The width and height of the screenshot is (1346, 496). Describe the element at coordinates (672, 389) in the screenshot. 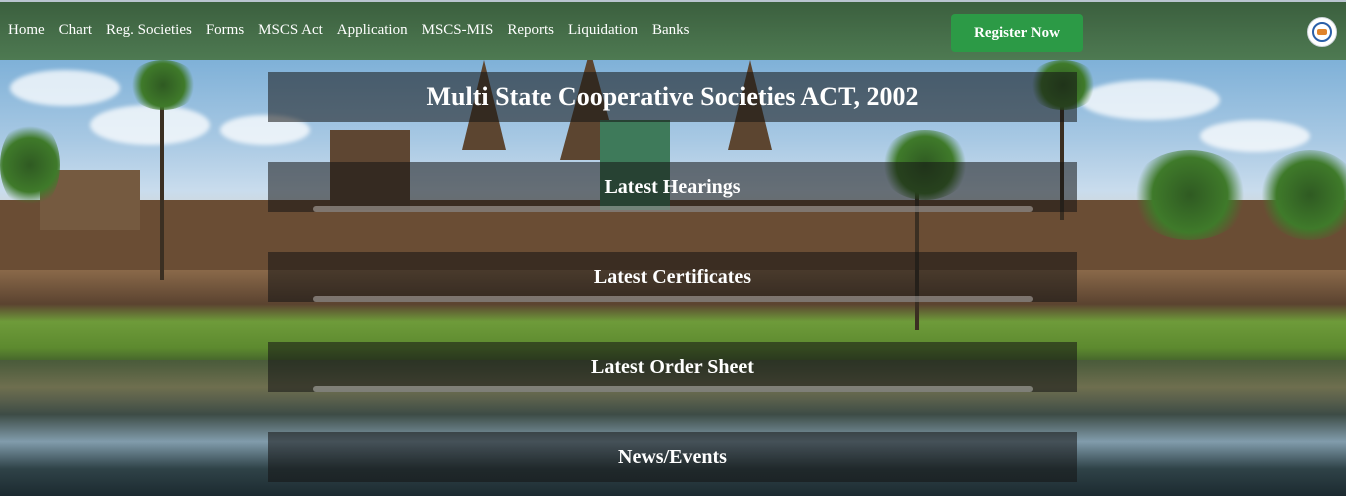

I see `order-sheet-ticker` at that location.